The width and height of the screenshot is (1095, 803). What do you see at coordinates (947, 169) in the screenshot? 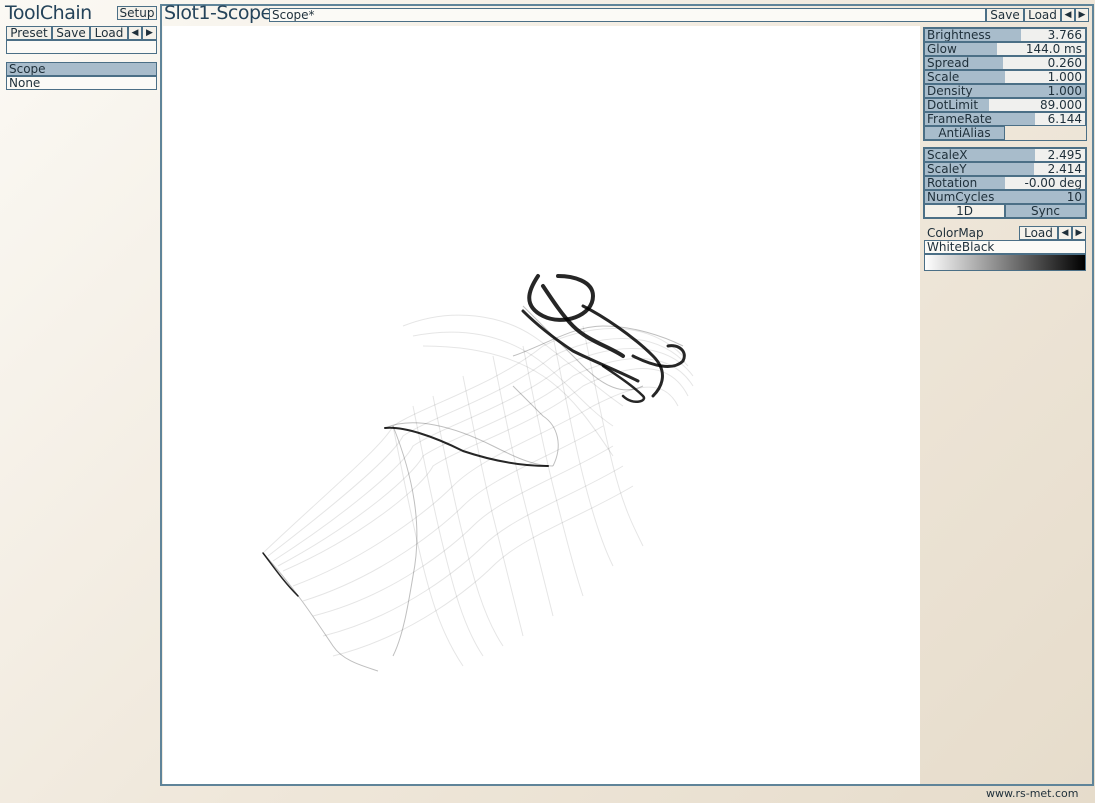
I see `scaley-label: ScaleY` at bounding box center [947, 169].